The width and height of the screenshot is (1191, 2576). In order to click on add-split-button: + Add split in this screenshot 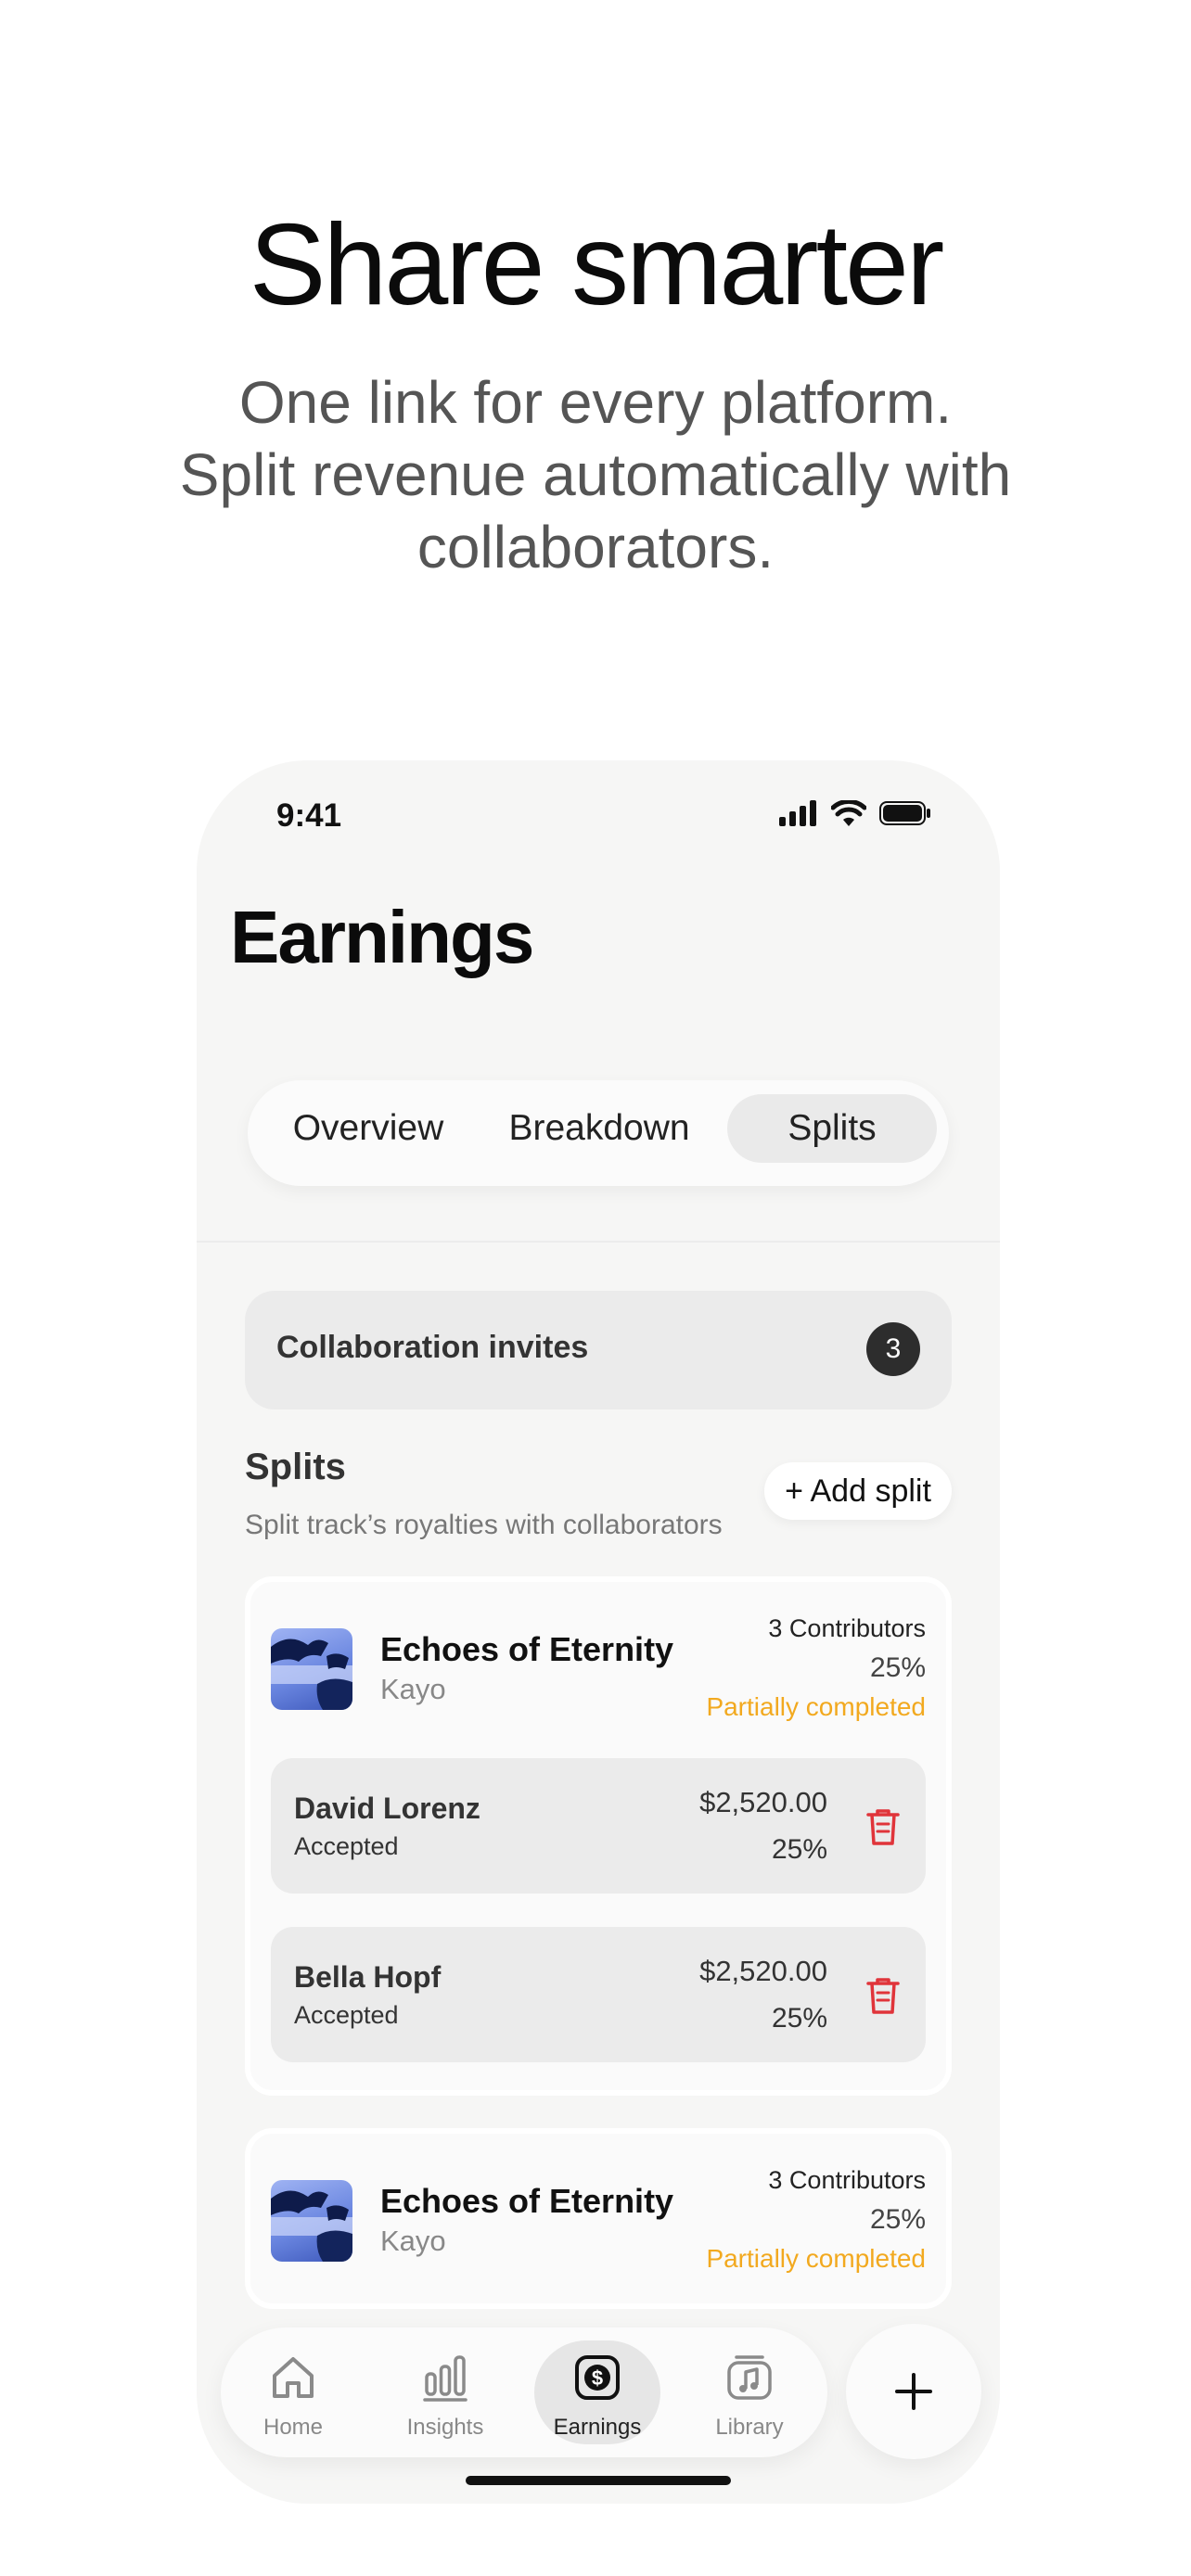, I will do `click(858, 1491)`.